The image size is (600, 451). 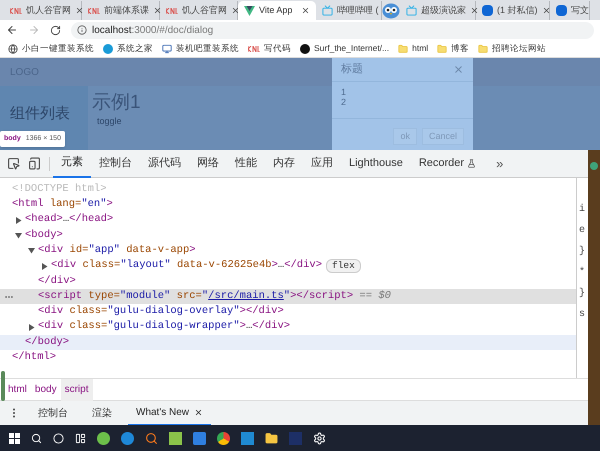 I want to click on bookmark: html, so click(x=413, y=48).